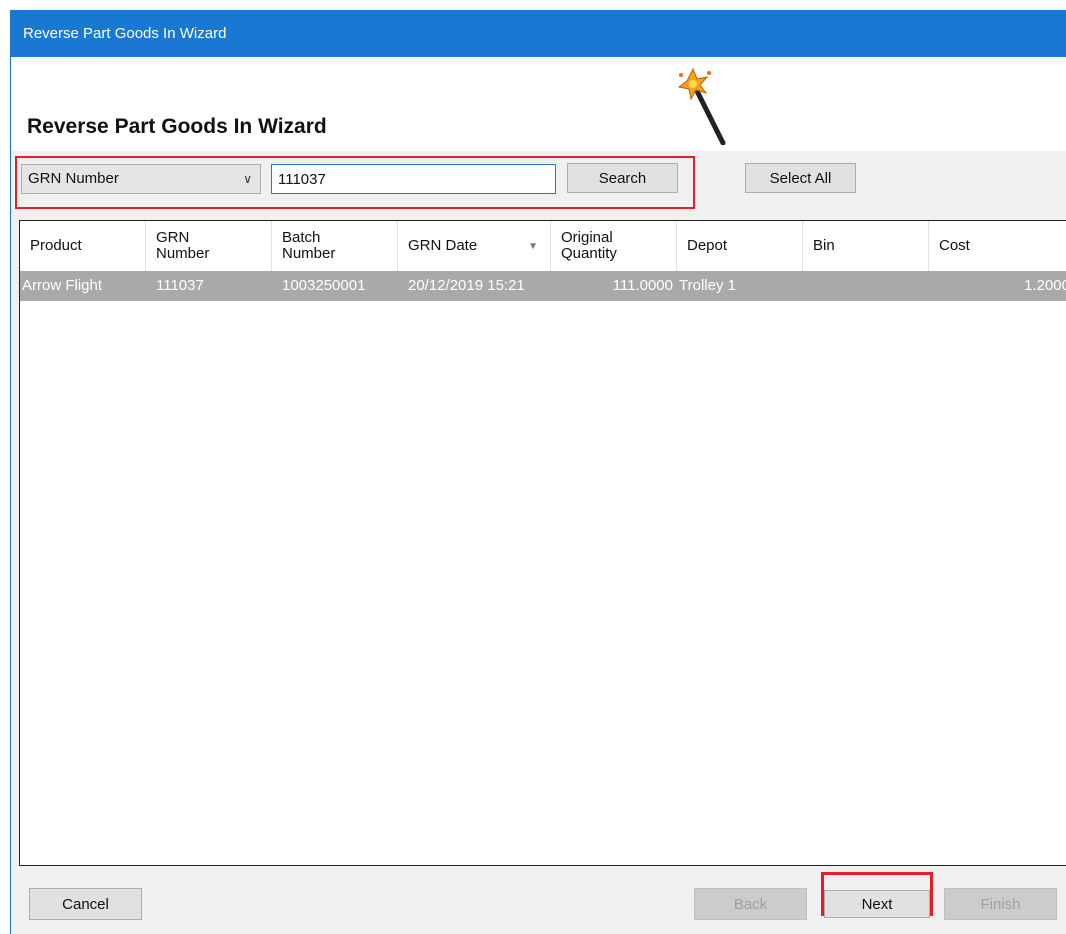 The width and height of the screenshot is (1066, 934). What do you see at coordinates (877, 904) in the screenshot?
I see `next-button: Next` at bounding box center [877, 904].